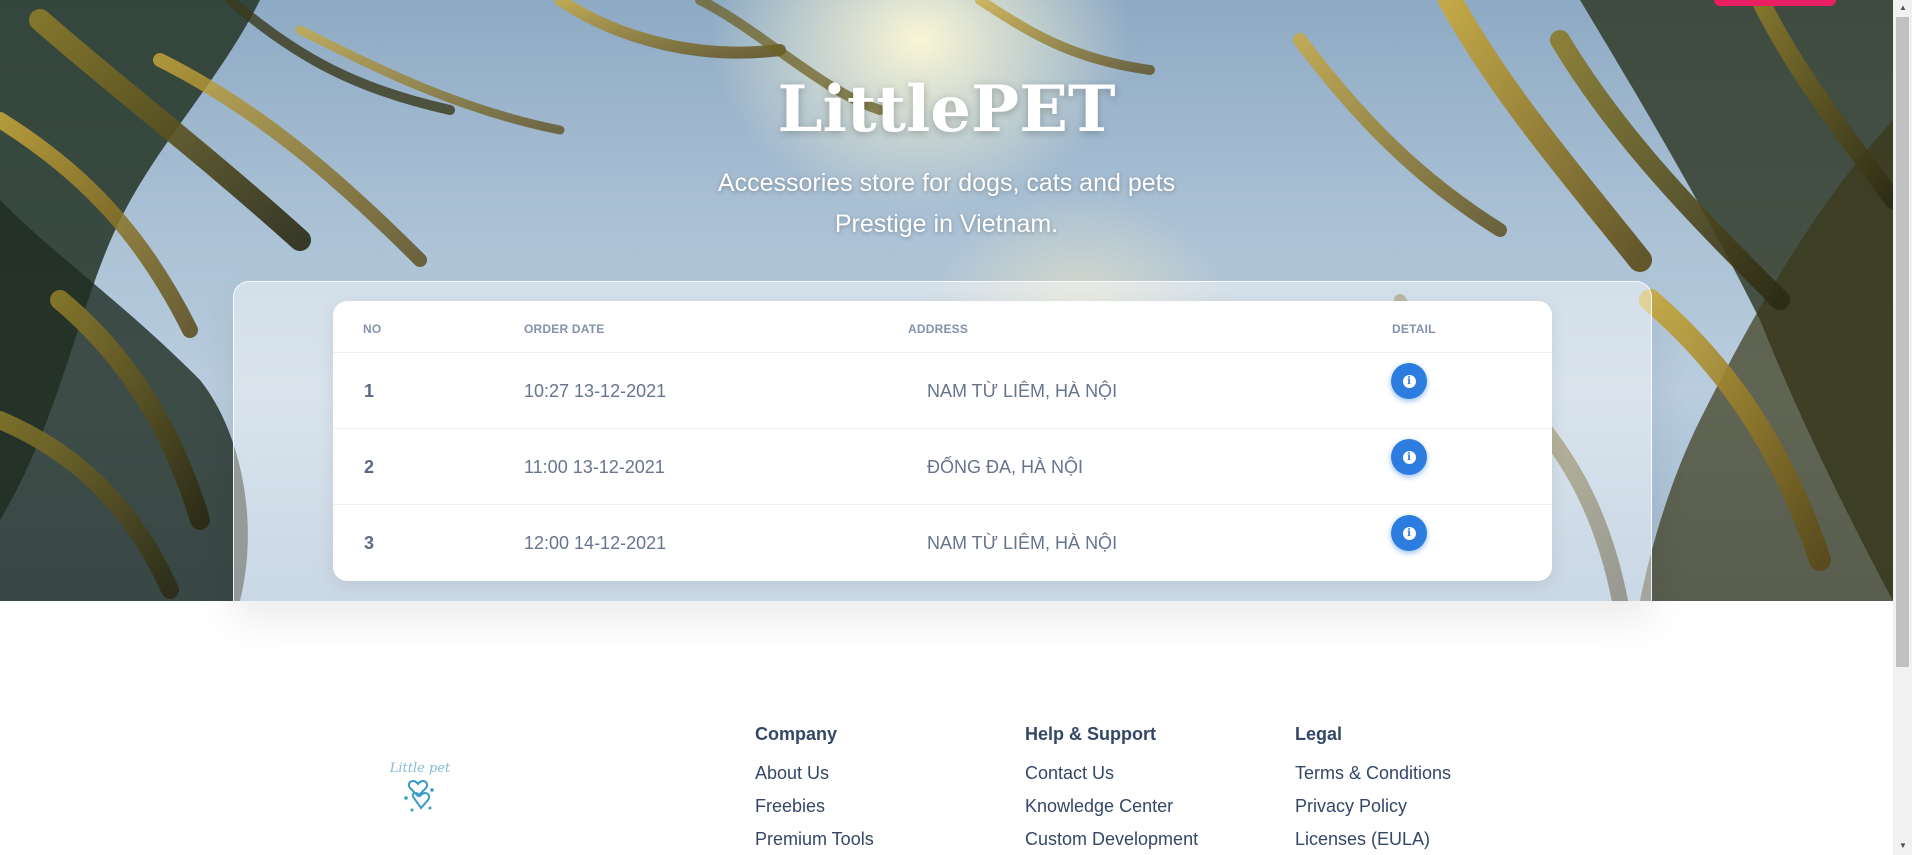 This screenshot has height=855, width=1912. What do you see at coordinates (372, 329) in the screenshot?
I see `header-no: NO` at bounding box center [372, 329].